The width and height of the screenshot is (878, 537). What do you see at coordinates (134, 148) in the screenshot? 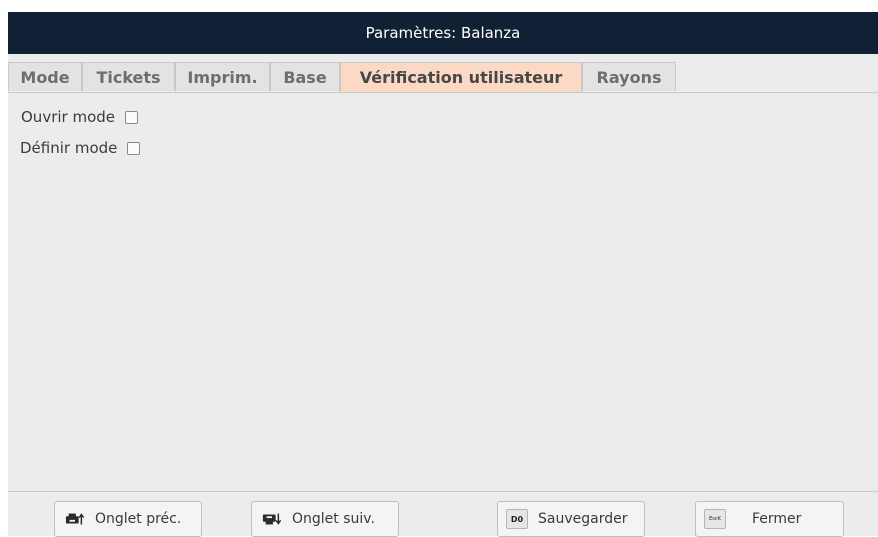
I see `define-mode-checkbox` at bounding box center [134, 148].